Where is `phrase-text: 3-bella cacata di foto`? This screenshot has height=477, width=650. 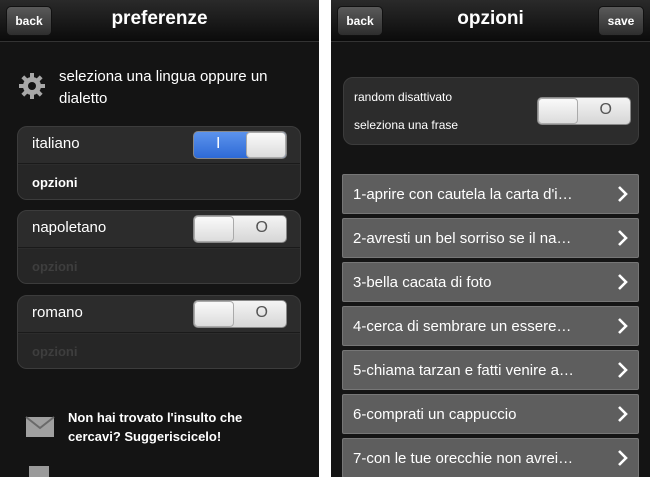
phrase-text: 3-bella cacata di foto is located at coordinates (422, 282).